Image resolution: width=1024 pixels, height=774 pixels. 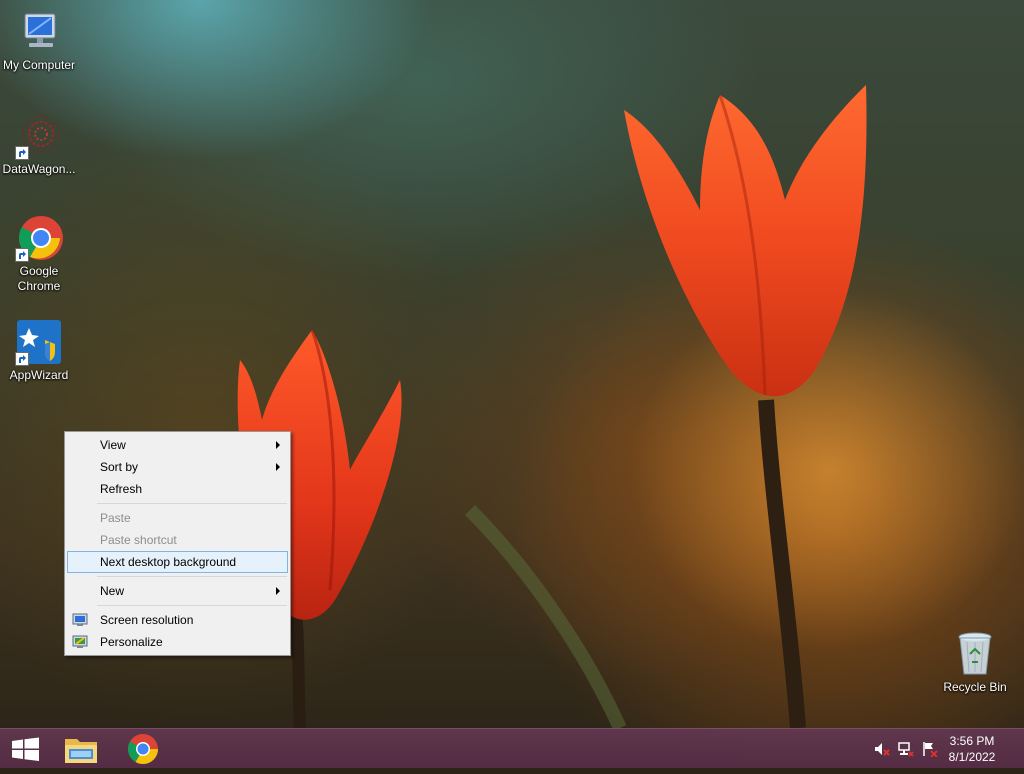 I want to click on desktop-icon-label: Recycle Bin, so click(x=975, y=687).